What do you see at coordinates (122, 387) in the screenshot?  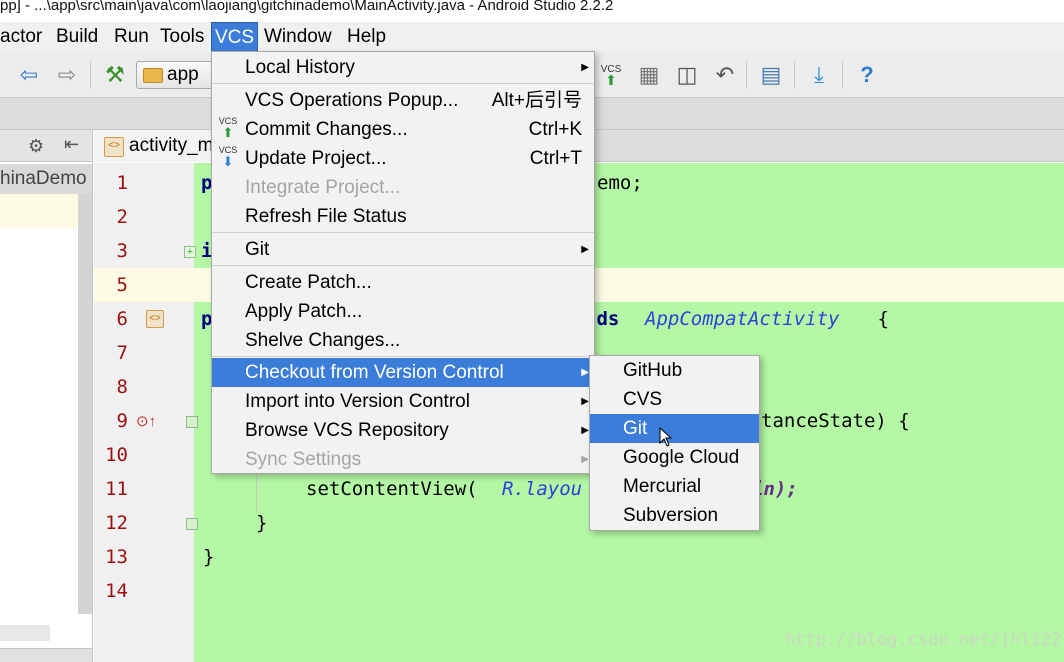 I see `line-number: 8` at bounding box center [122, 387].